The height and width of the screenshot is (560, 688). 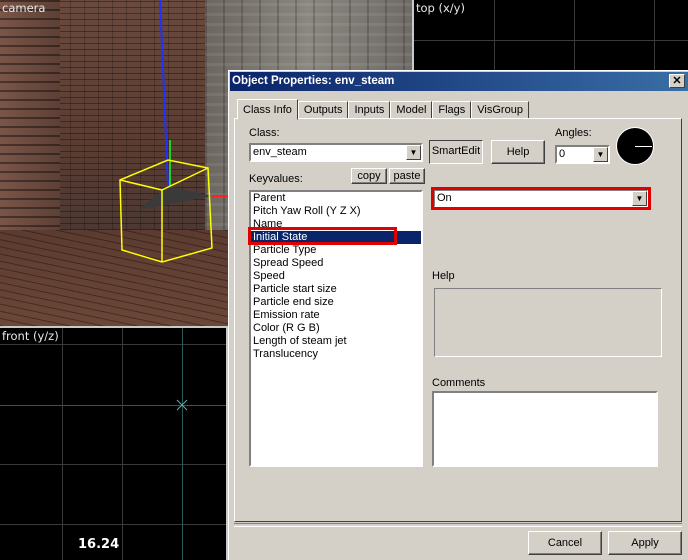 I want to click on keyvalues-label: Keyvalues:, so click(x=276, y=179).